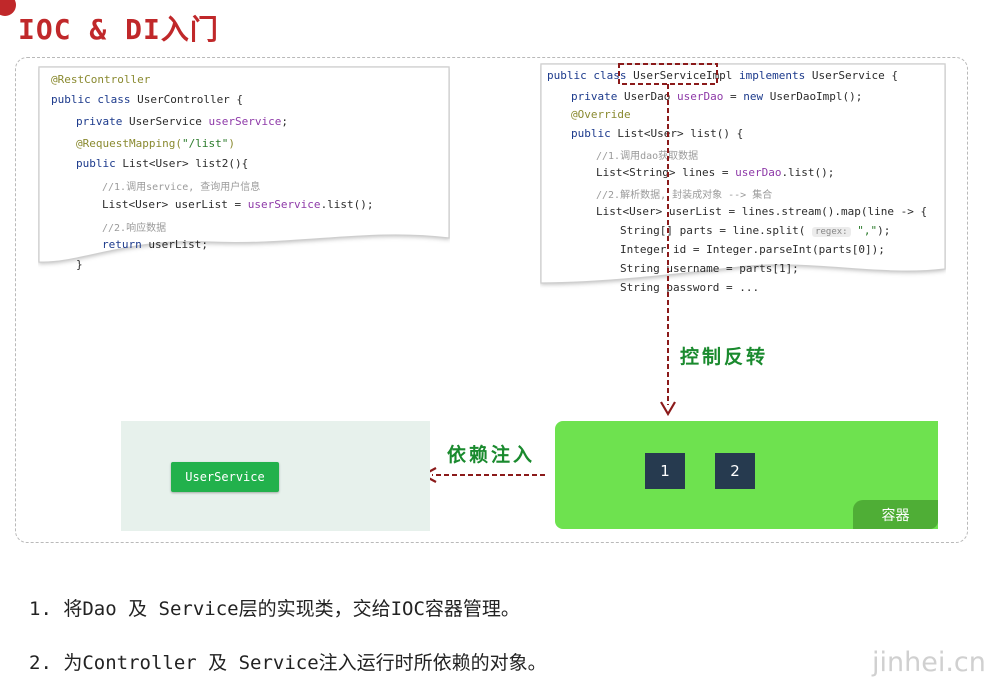 The height and width of the screenshot is (691, 999). What do you see at coordinates (895, 514) in the screenshot?
I see `container-label: 容器` at bounding box center [895, 514].